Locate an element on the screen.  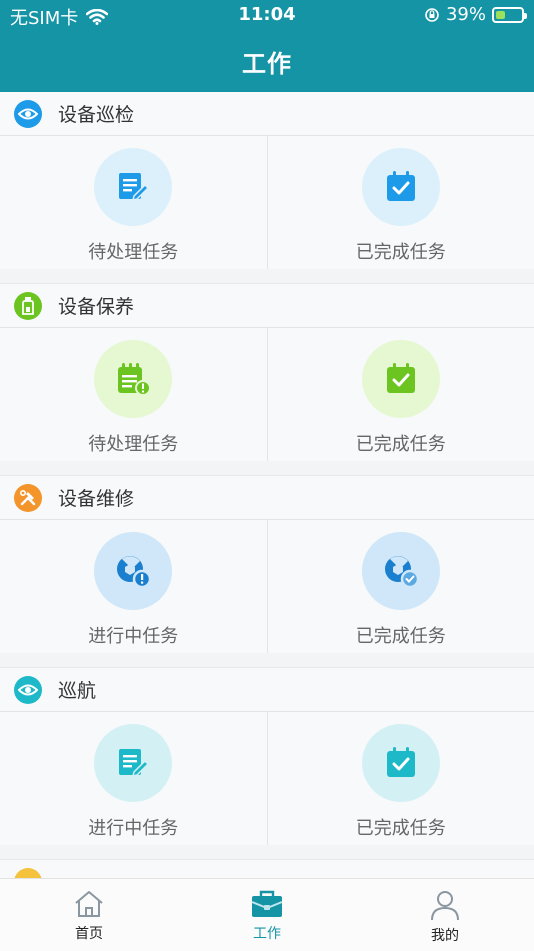
tab-home: 首页 is located at coordinates (89, 915).